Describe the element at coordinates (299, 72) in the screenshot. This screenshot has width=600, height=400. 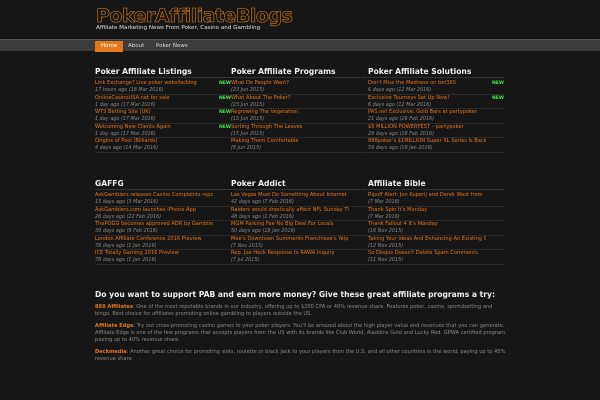
I see `column-title: Poker Affiliate Programs` at that location.